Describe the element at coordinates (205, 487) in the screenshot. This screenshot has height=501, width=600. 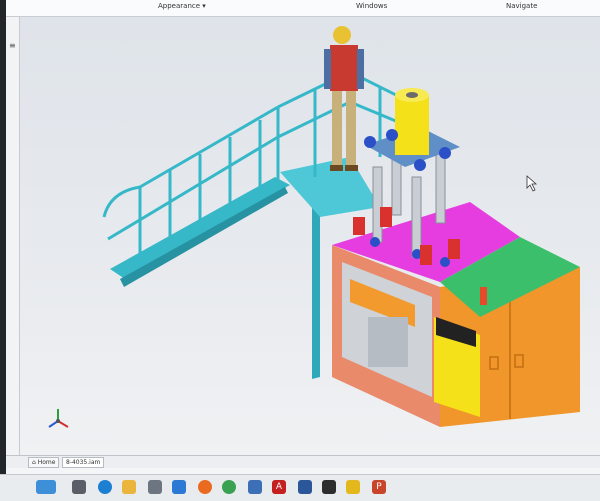
I see `firefox-icon` at that location.